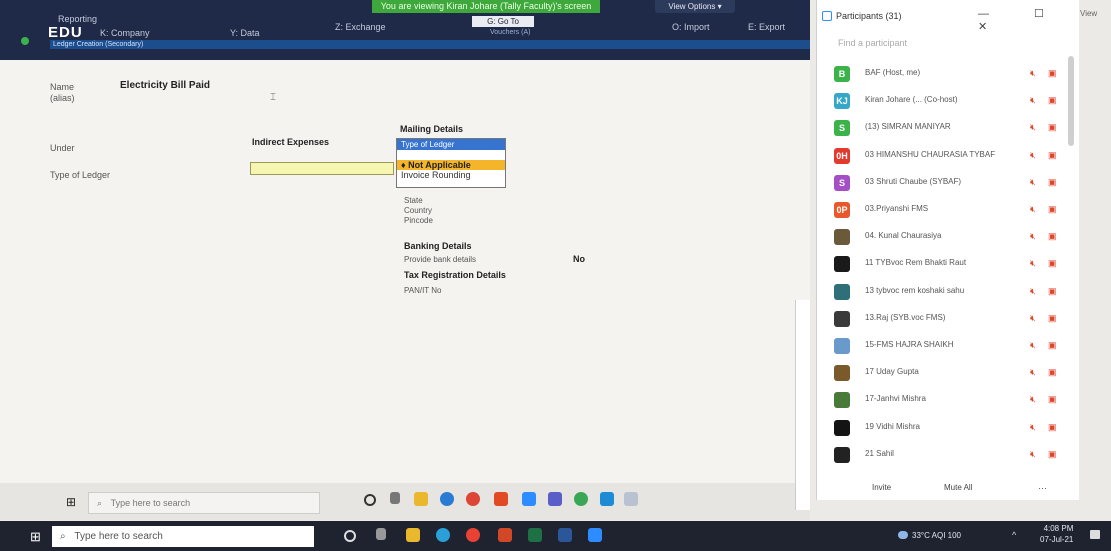  I want to click on inner-teams-icon, so click(555, 499).